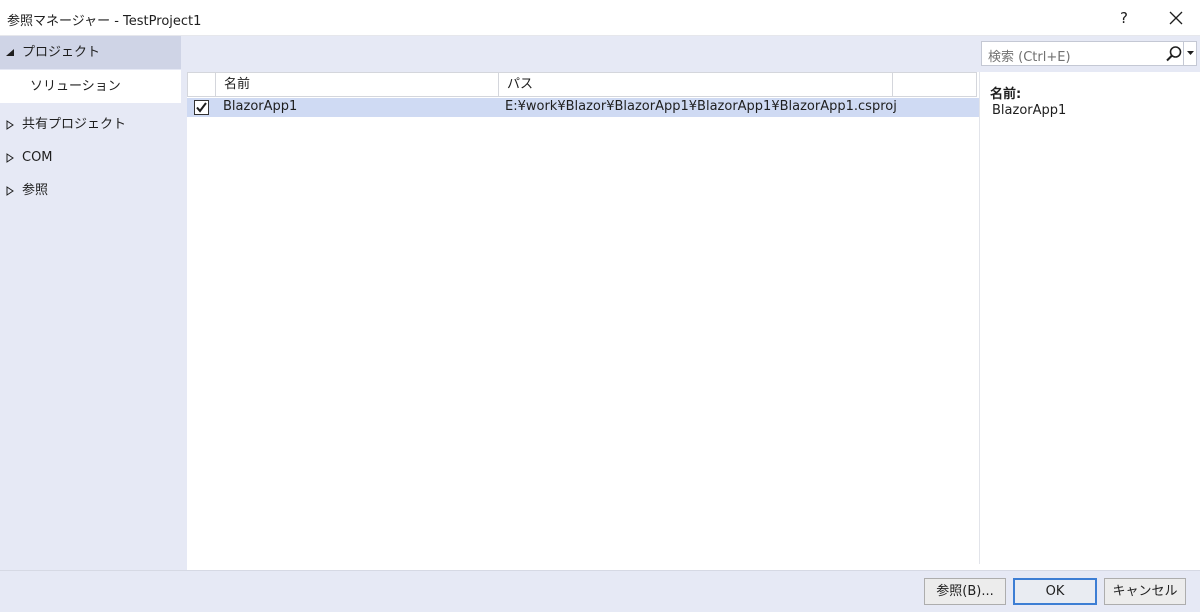  What do you see at coordinates (1089, 53) in the screenshot?
I see `search-box: 検索 (Ctrl+E)` at bounding box center [1089, 53].